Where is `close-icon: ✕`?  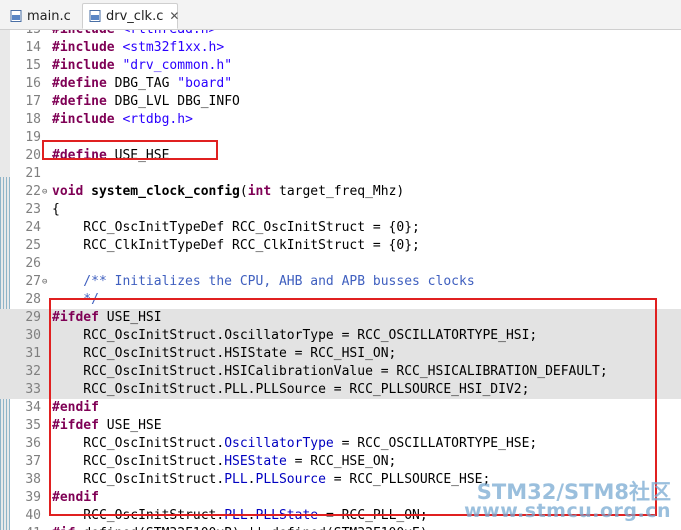
close-icon: ✕ is located at coordinates (174, 16).